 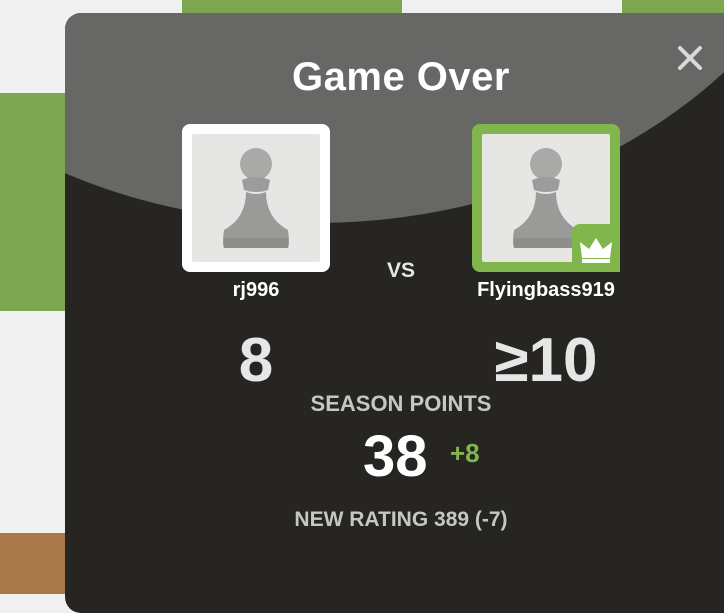 I want to click on close-button, so click(x=690, y=58).